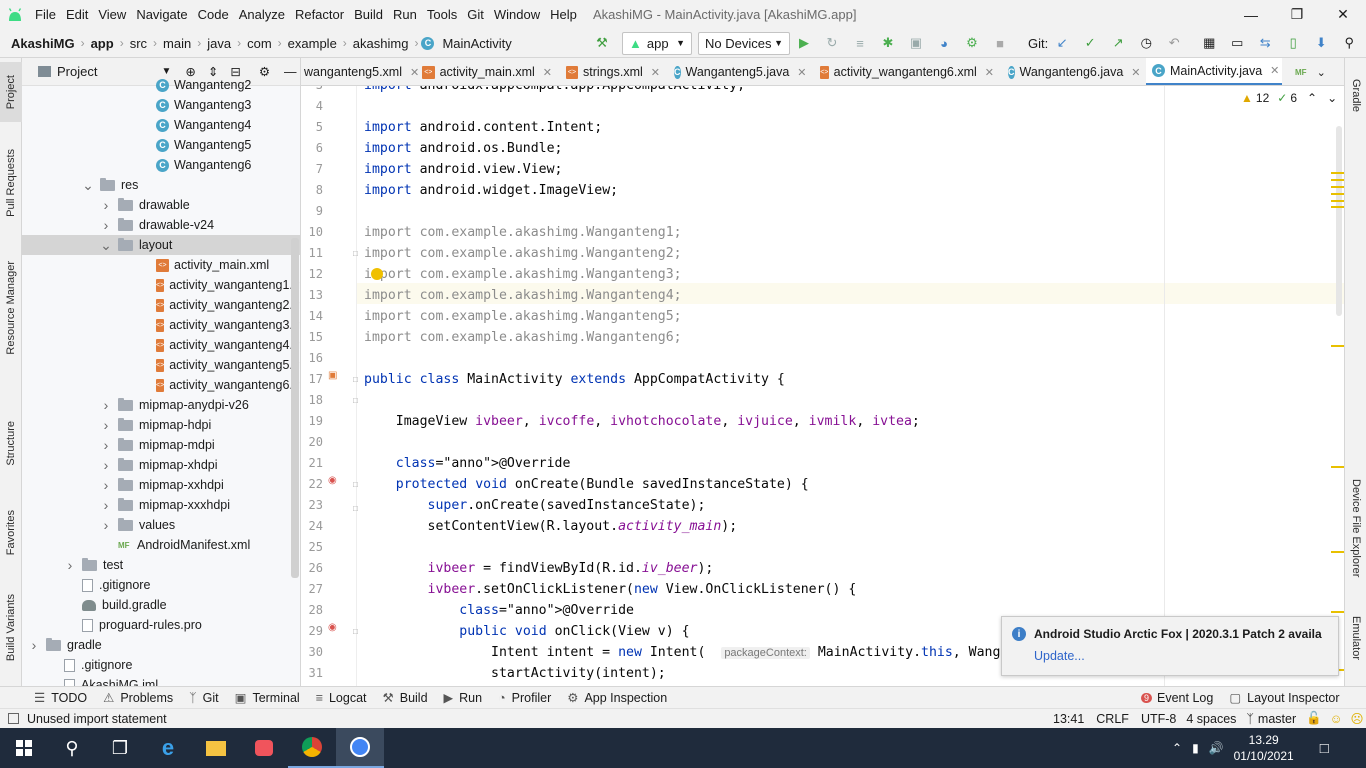  Describe the element at coordinates (1118, 43) in the screenshot. I see `git-push-icon: ↗` at that location.